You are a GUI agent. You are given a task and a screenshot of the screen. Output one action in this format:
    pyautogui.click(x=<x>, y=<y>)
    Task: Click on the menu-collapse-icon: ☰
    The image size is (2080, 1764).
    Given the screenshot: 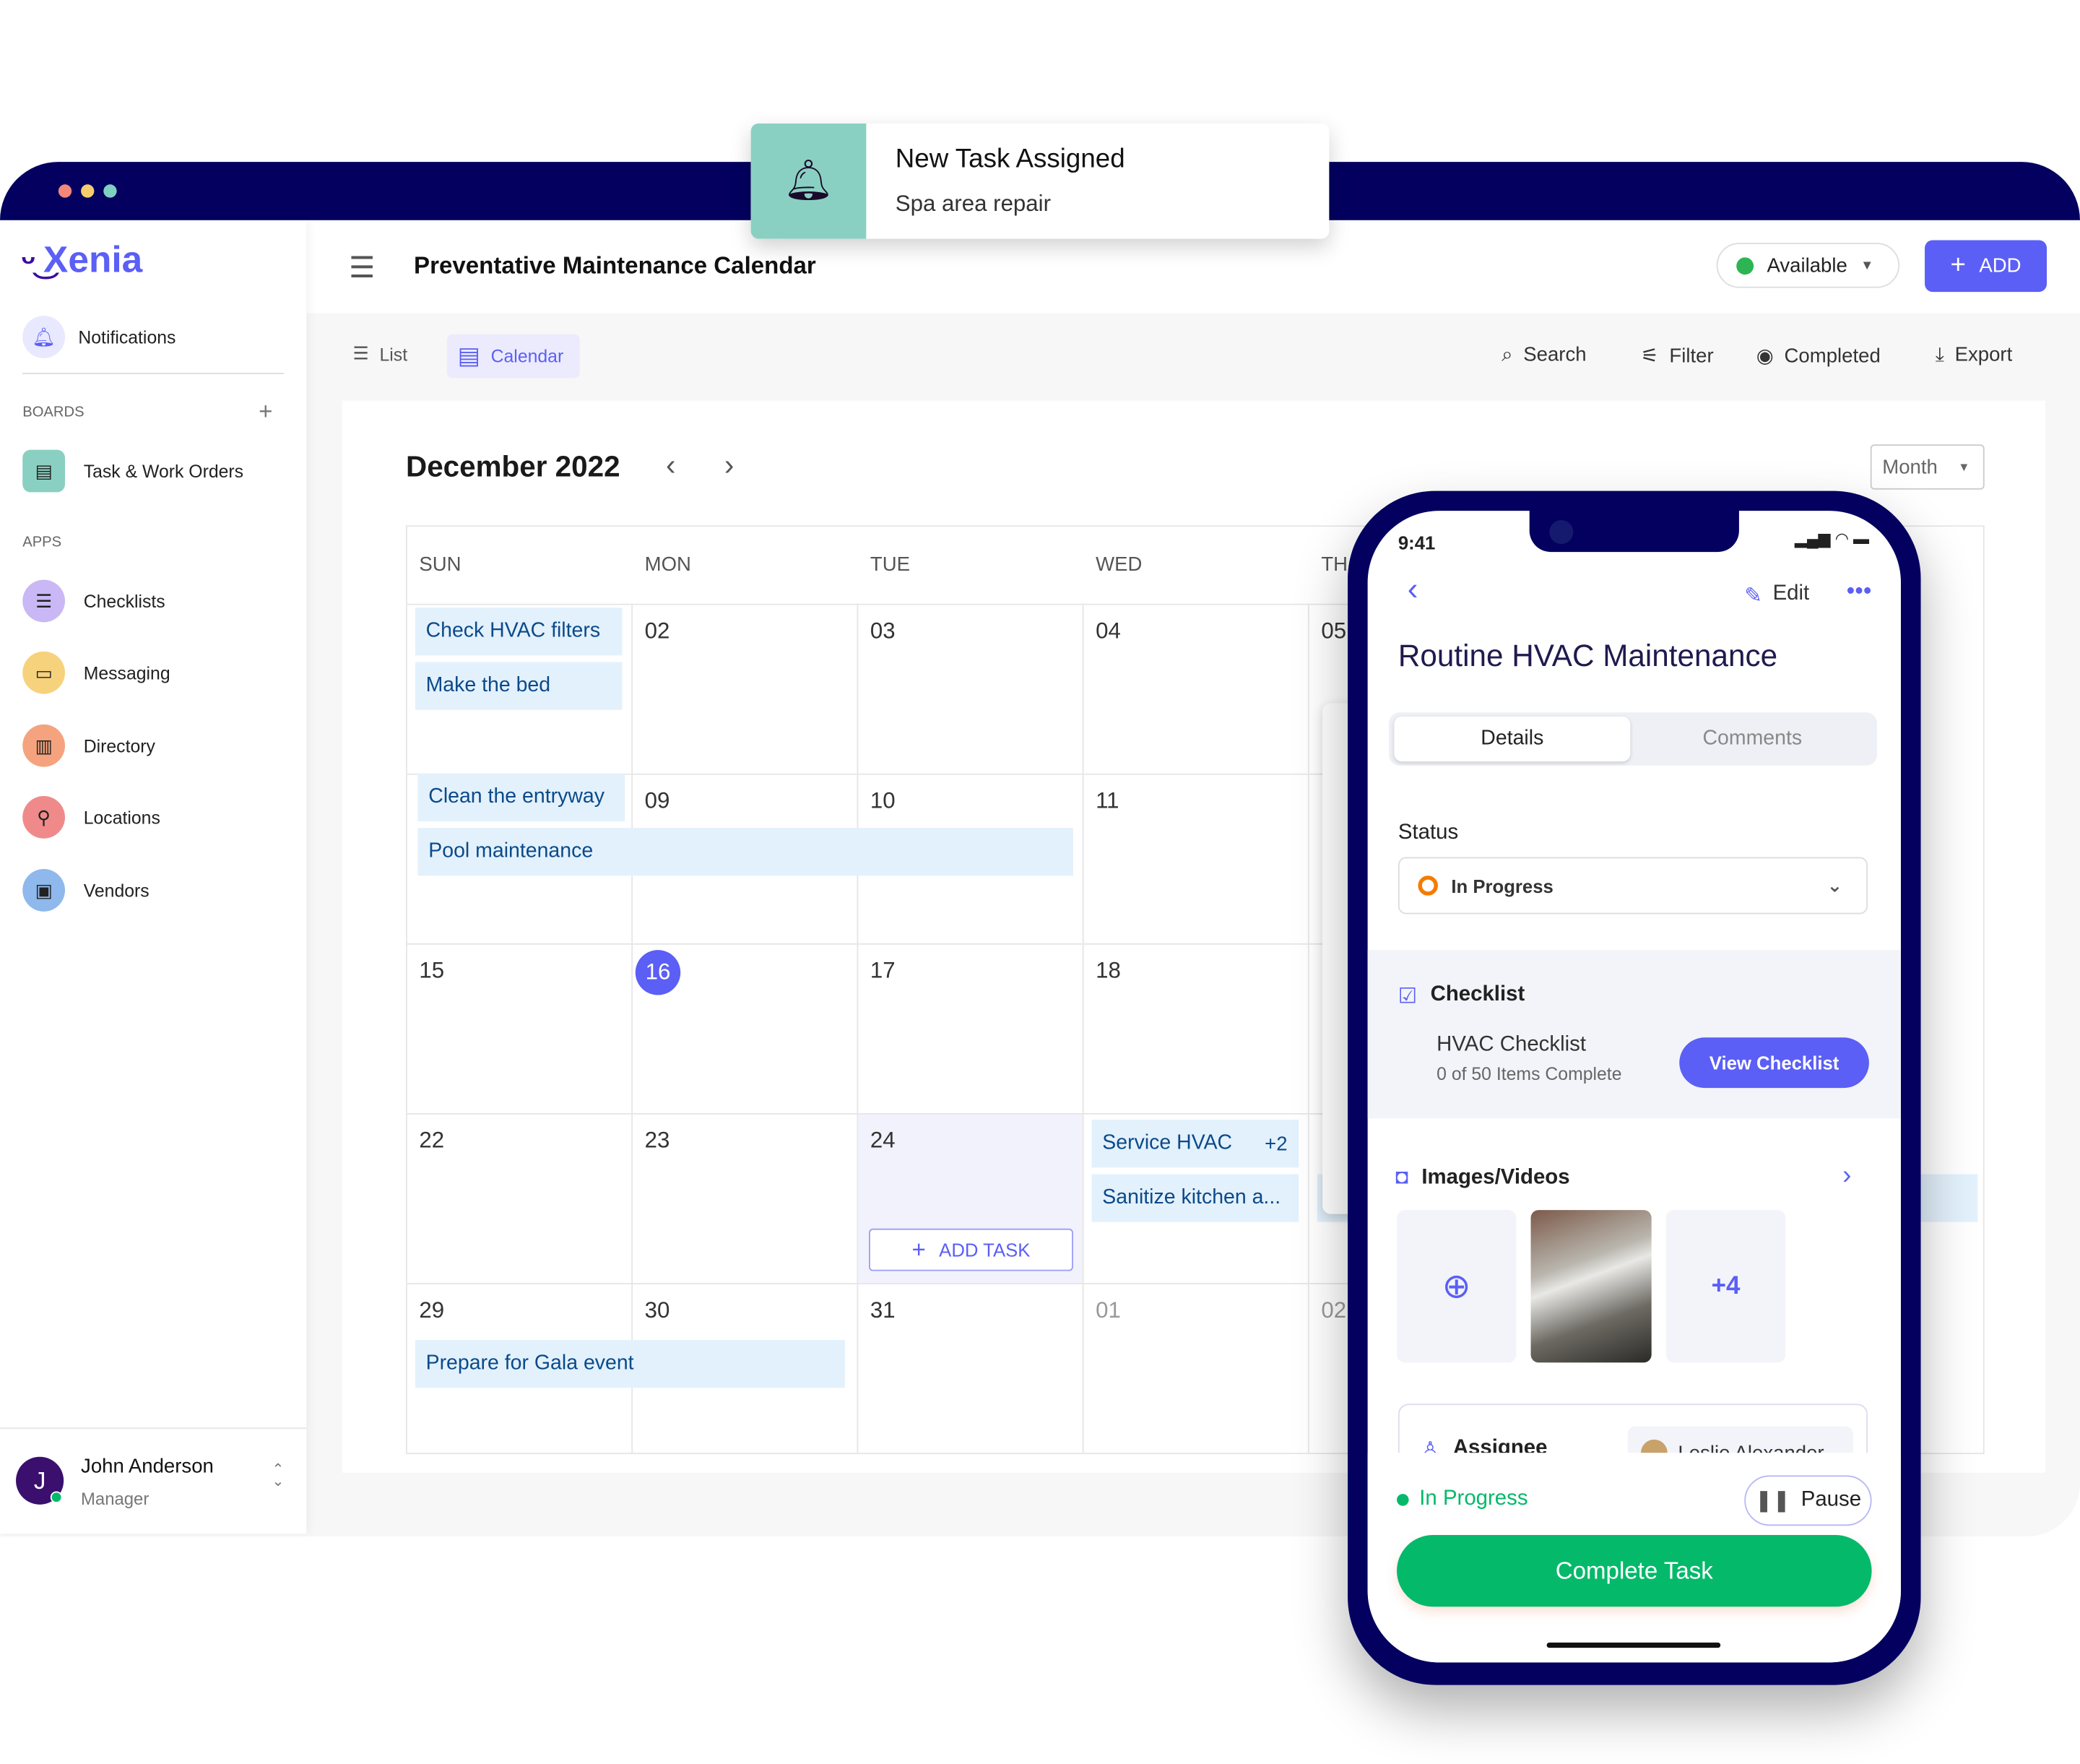 What is the action you would take?
    pyautogui.click(x=362, y=268)
    